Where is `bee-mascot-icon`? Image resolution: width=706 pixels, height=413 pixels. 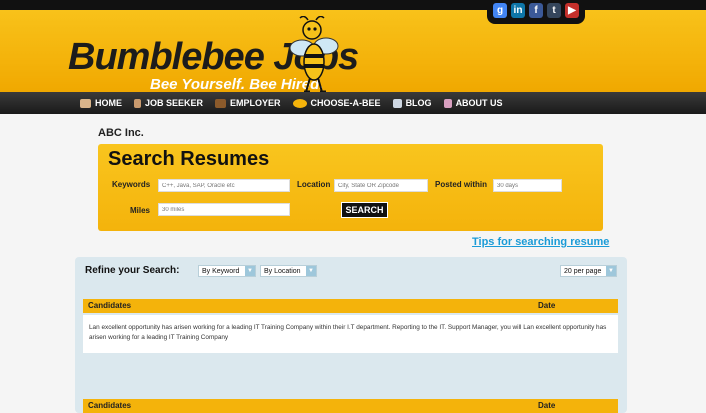
bee-mascot-icon is located at coordinates (314, 55).